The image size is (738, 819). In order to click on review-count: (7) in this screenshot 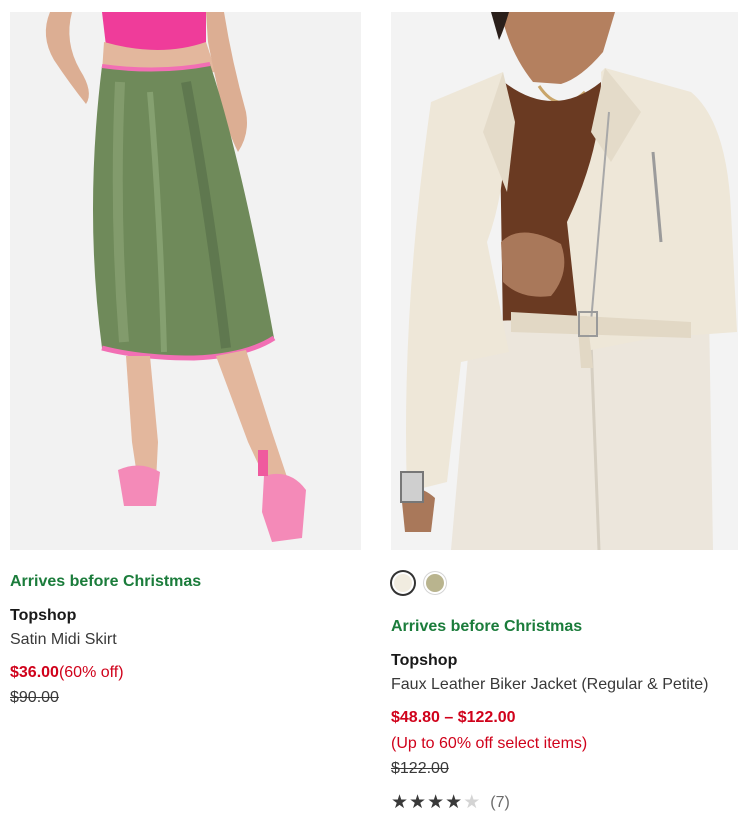, I will do `click(500, 802)`.